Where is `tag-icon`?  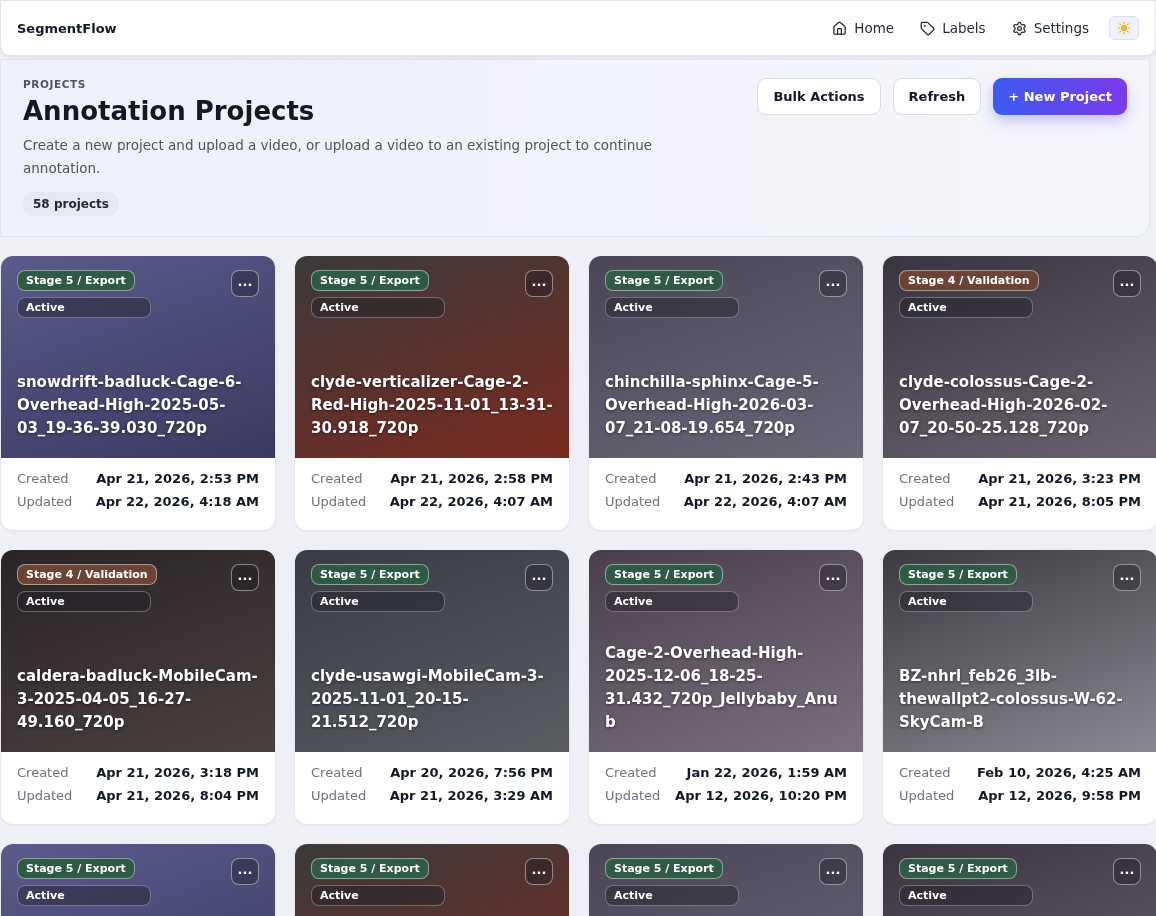 tag-icon is located at coordinates (928, 28).